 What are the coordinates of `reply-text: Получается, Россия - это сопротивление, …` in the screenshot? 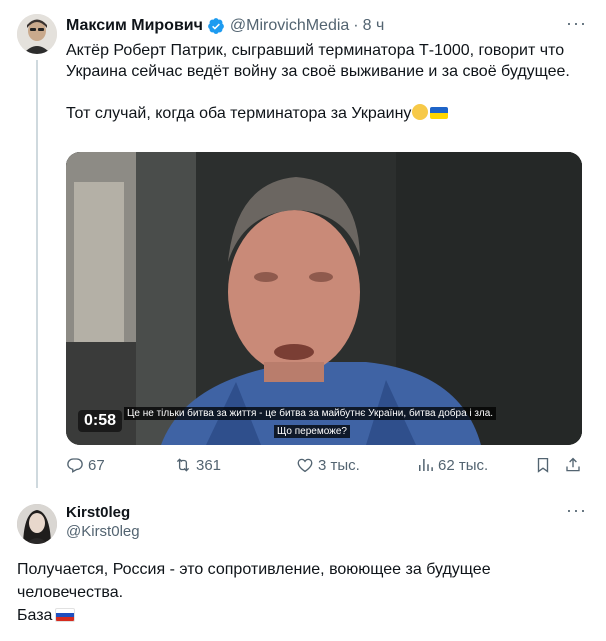 It's located at (297, 592).